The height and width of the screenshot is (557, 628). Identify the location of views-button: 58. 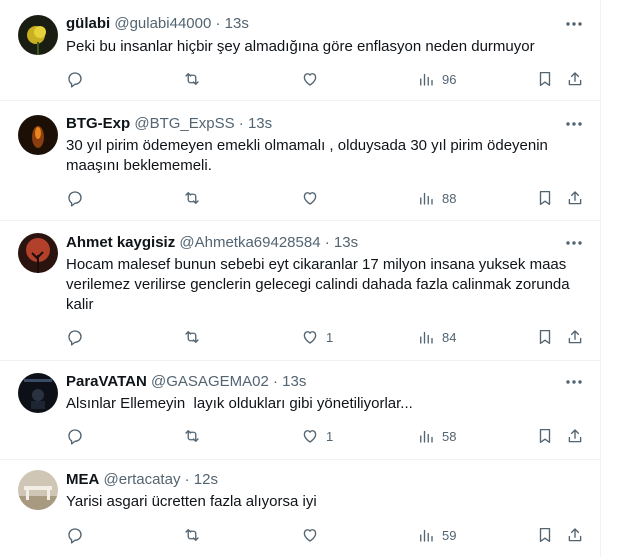
(436, 436).